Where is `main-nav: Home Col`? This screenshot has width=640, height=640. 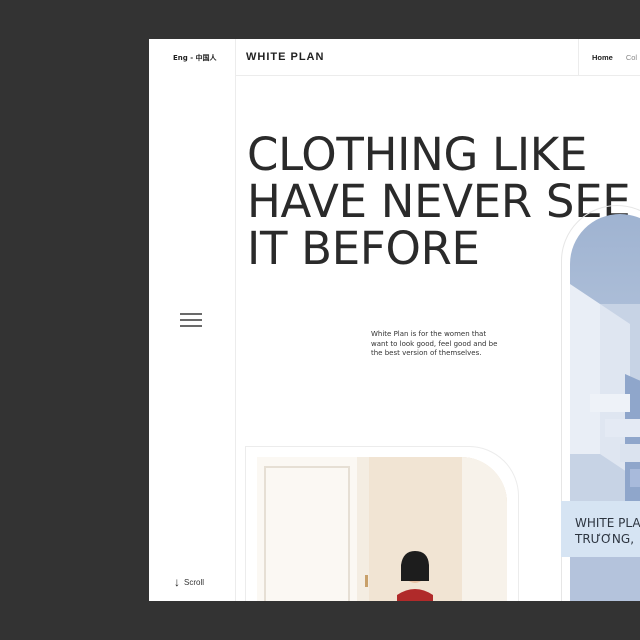 main-nav: Home Col is located at coordinates (607, 57).